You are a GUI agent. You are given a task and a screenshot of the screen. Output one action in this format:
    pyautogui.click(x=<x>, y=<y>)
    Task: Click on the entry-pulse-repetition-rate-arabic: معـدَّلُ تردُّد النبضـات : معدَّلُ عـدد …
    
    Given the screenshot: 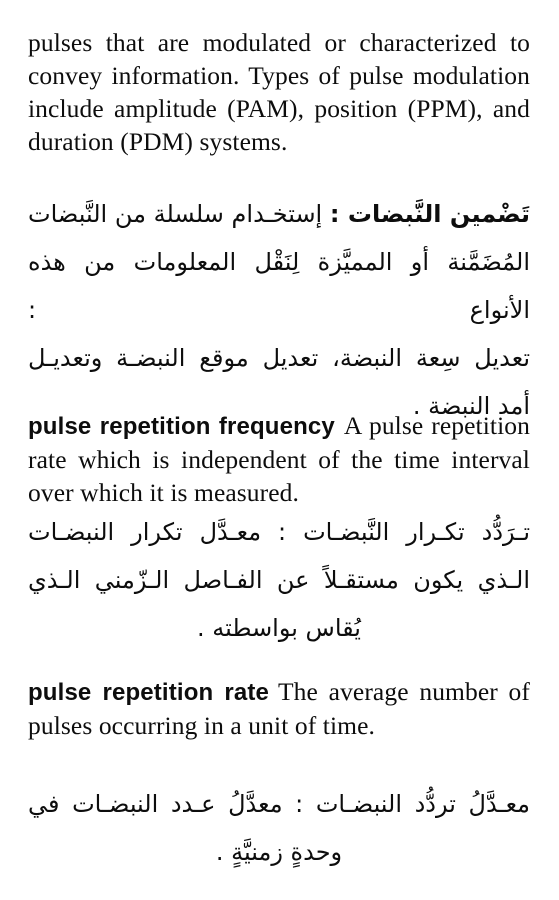 What is the action you would take?
    pyautogui.click(x=279, y=828)
    